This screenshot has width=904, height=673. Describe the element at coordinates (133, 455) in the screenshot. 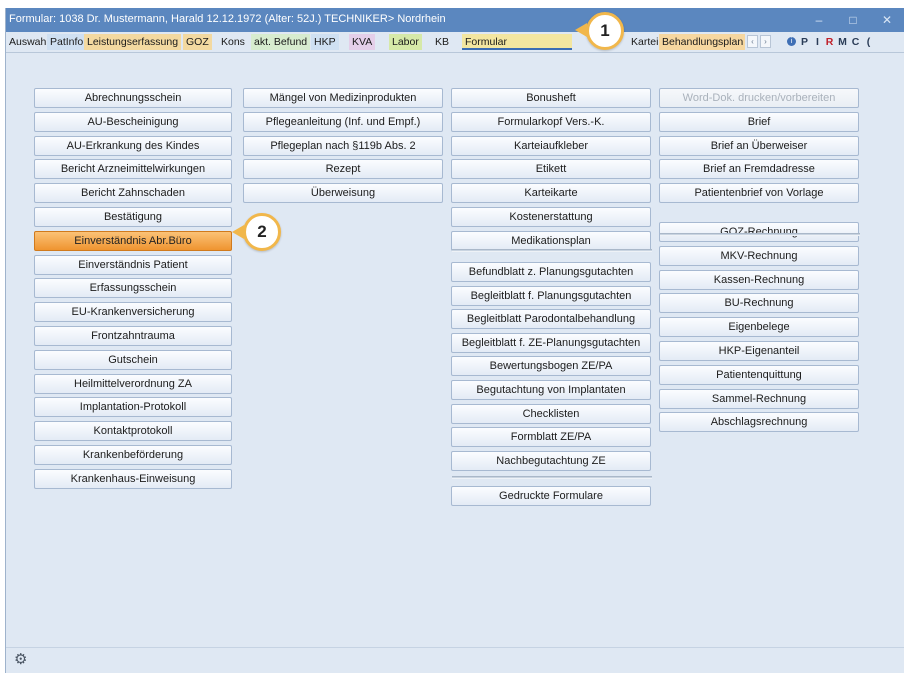

I see `form-button-krankenbeförderung: Krankenbeförderung` at that location.